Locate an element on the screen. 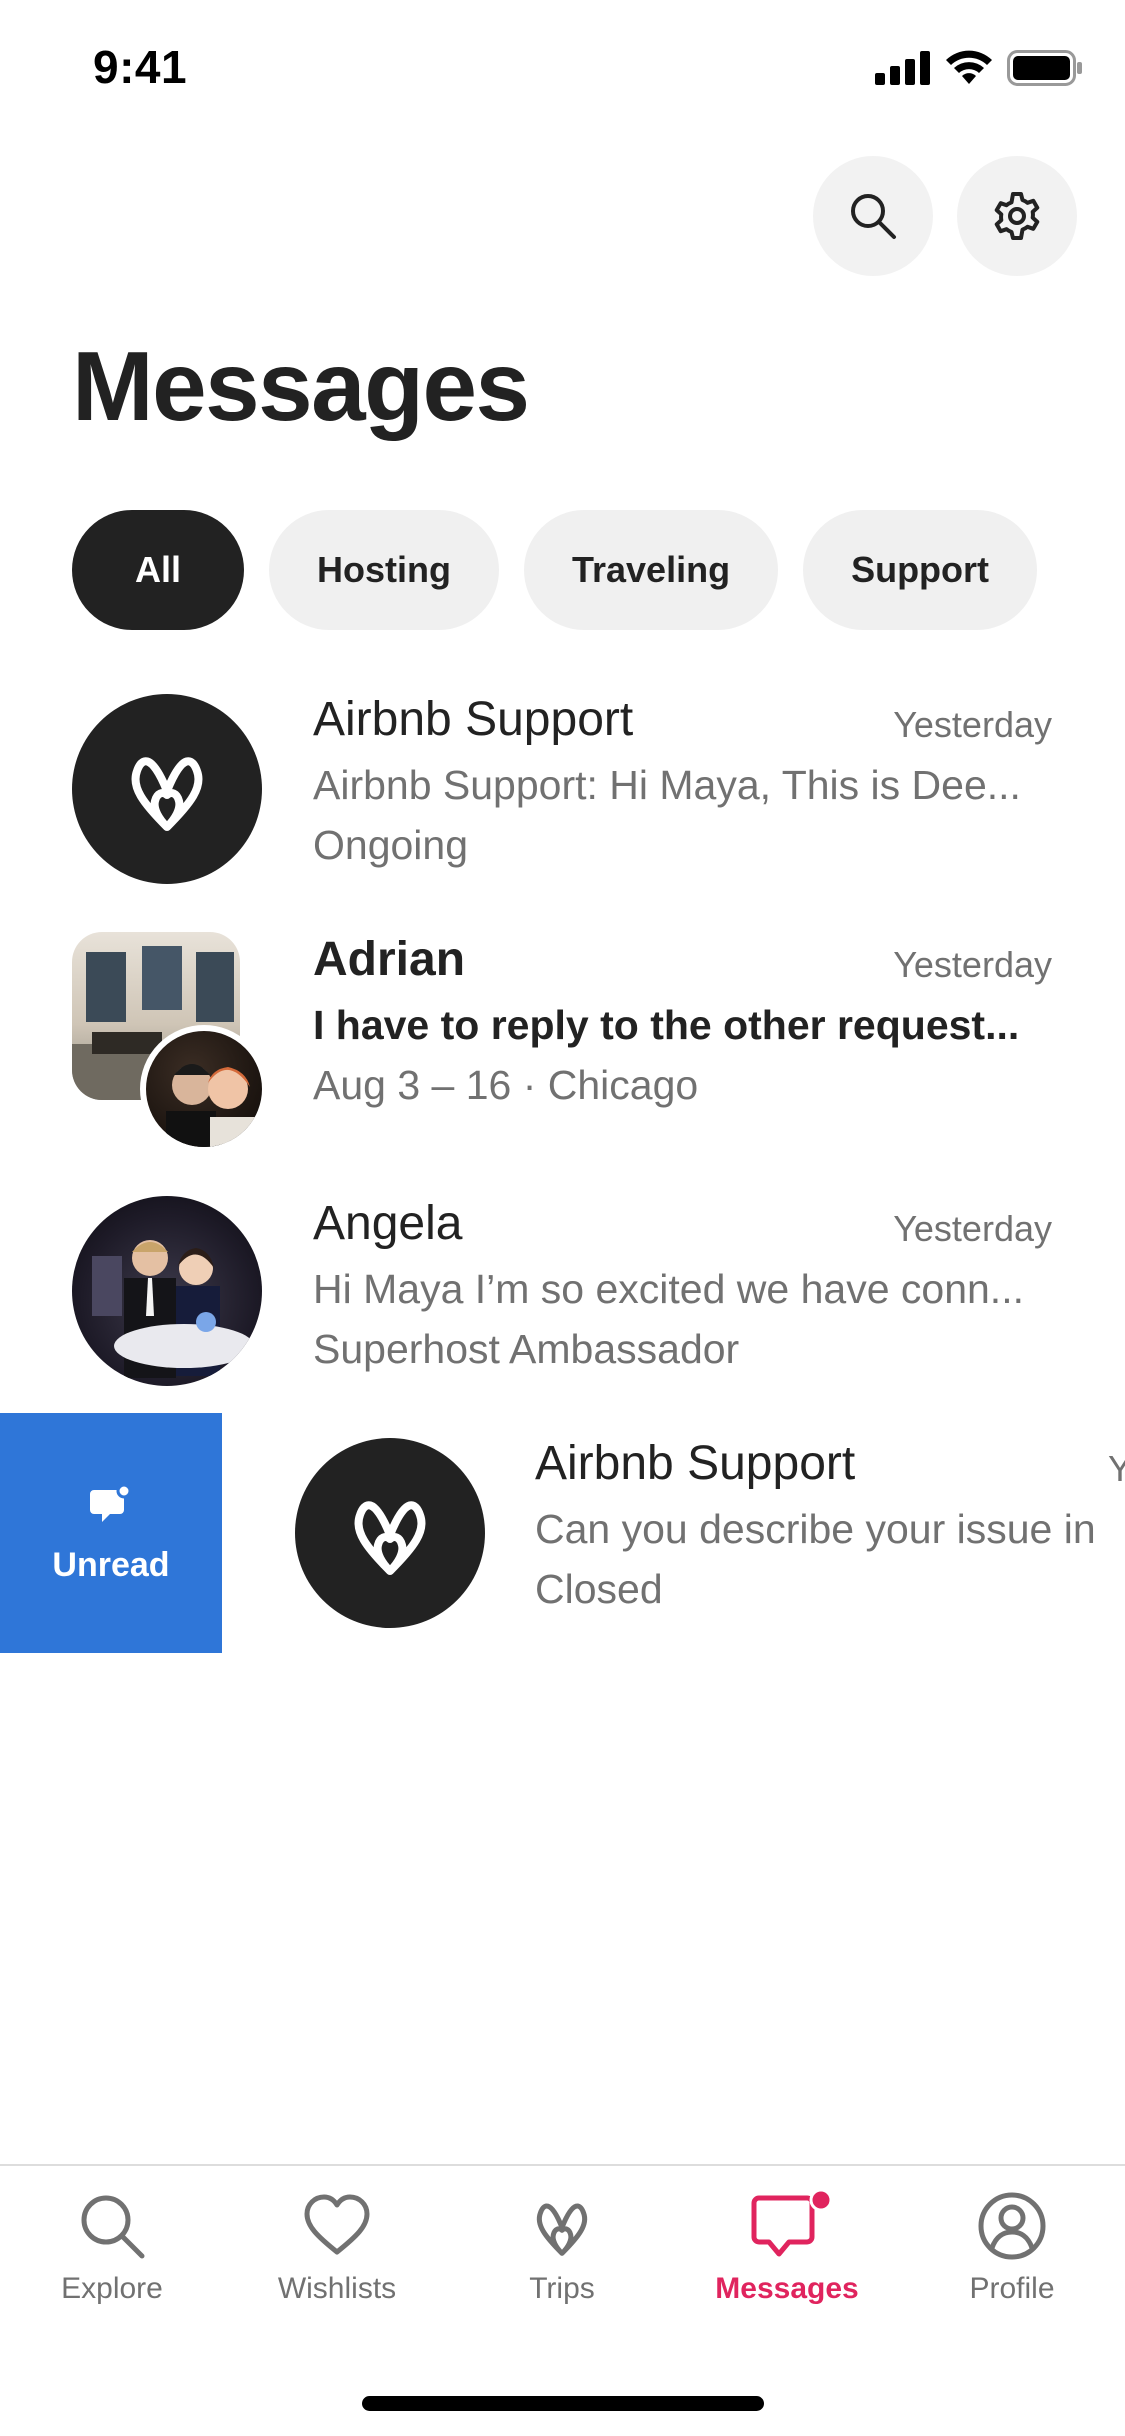 This screenshot has height=2436, width=1125. status-bar: 9:41 is located at coordinates (562, 70).